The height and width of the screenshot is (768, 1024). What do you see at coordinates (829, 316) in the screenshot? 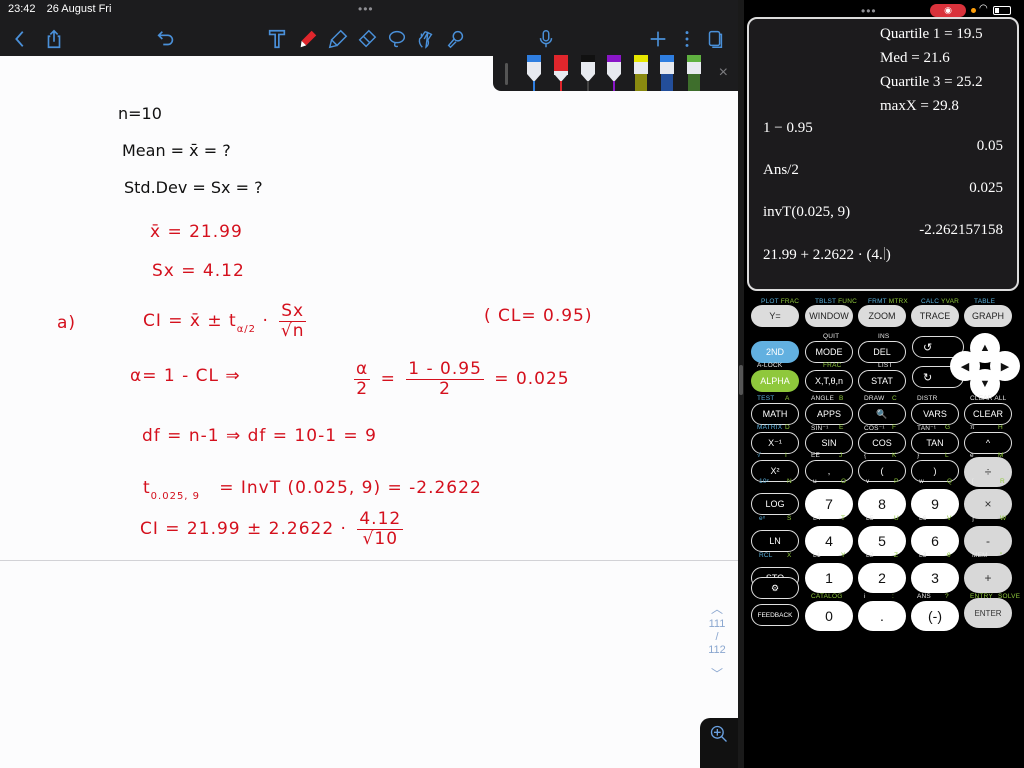
I see `key-window: WINDOW` at bounding box center [829, 316].